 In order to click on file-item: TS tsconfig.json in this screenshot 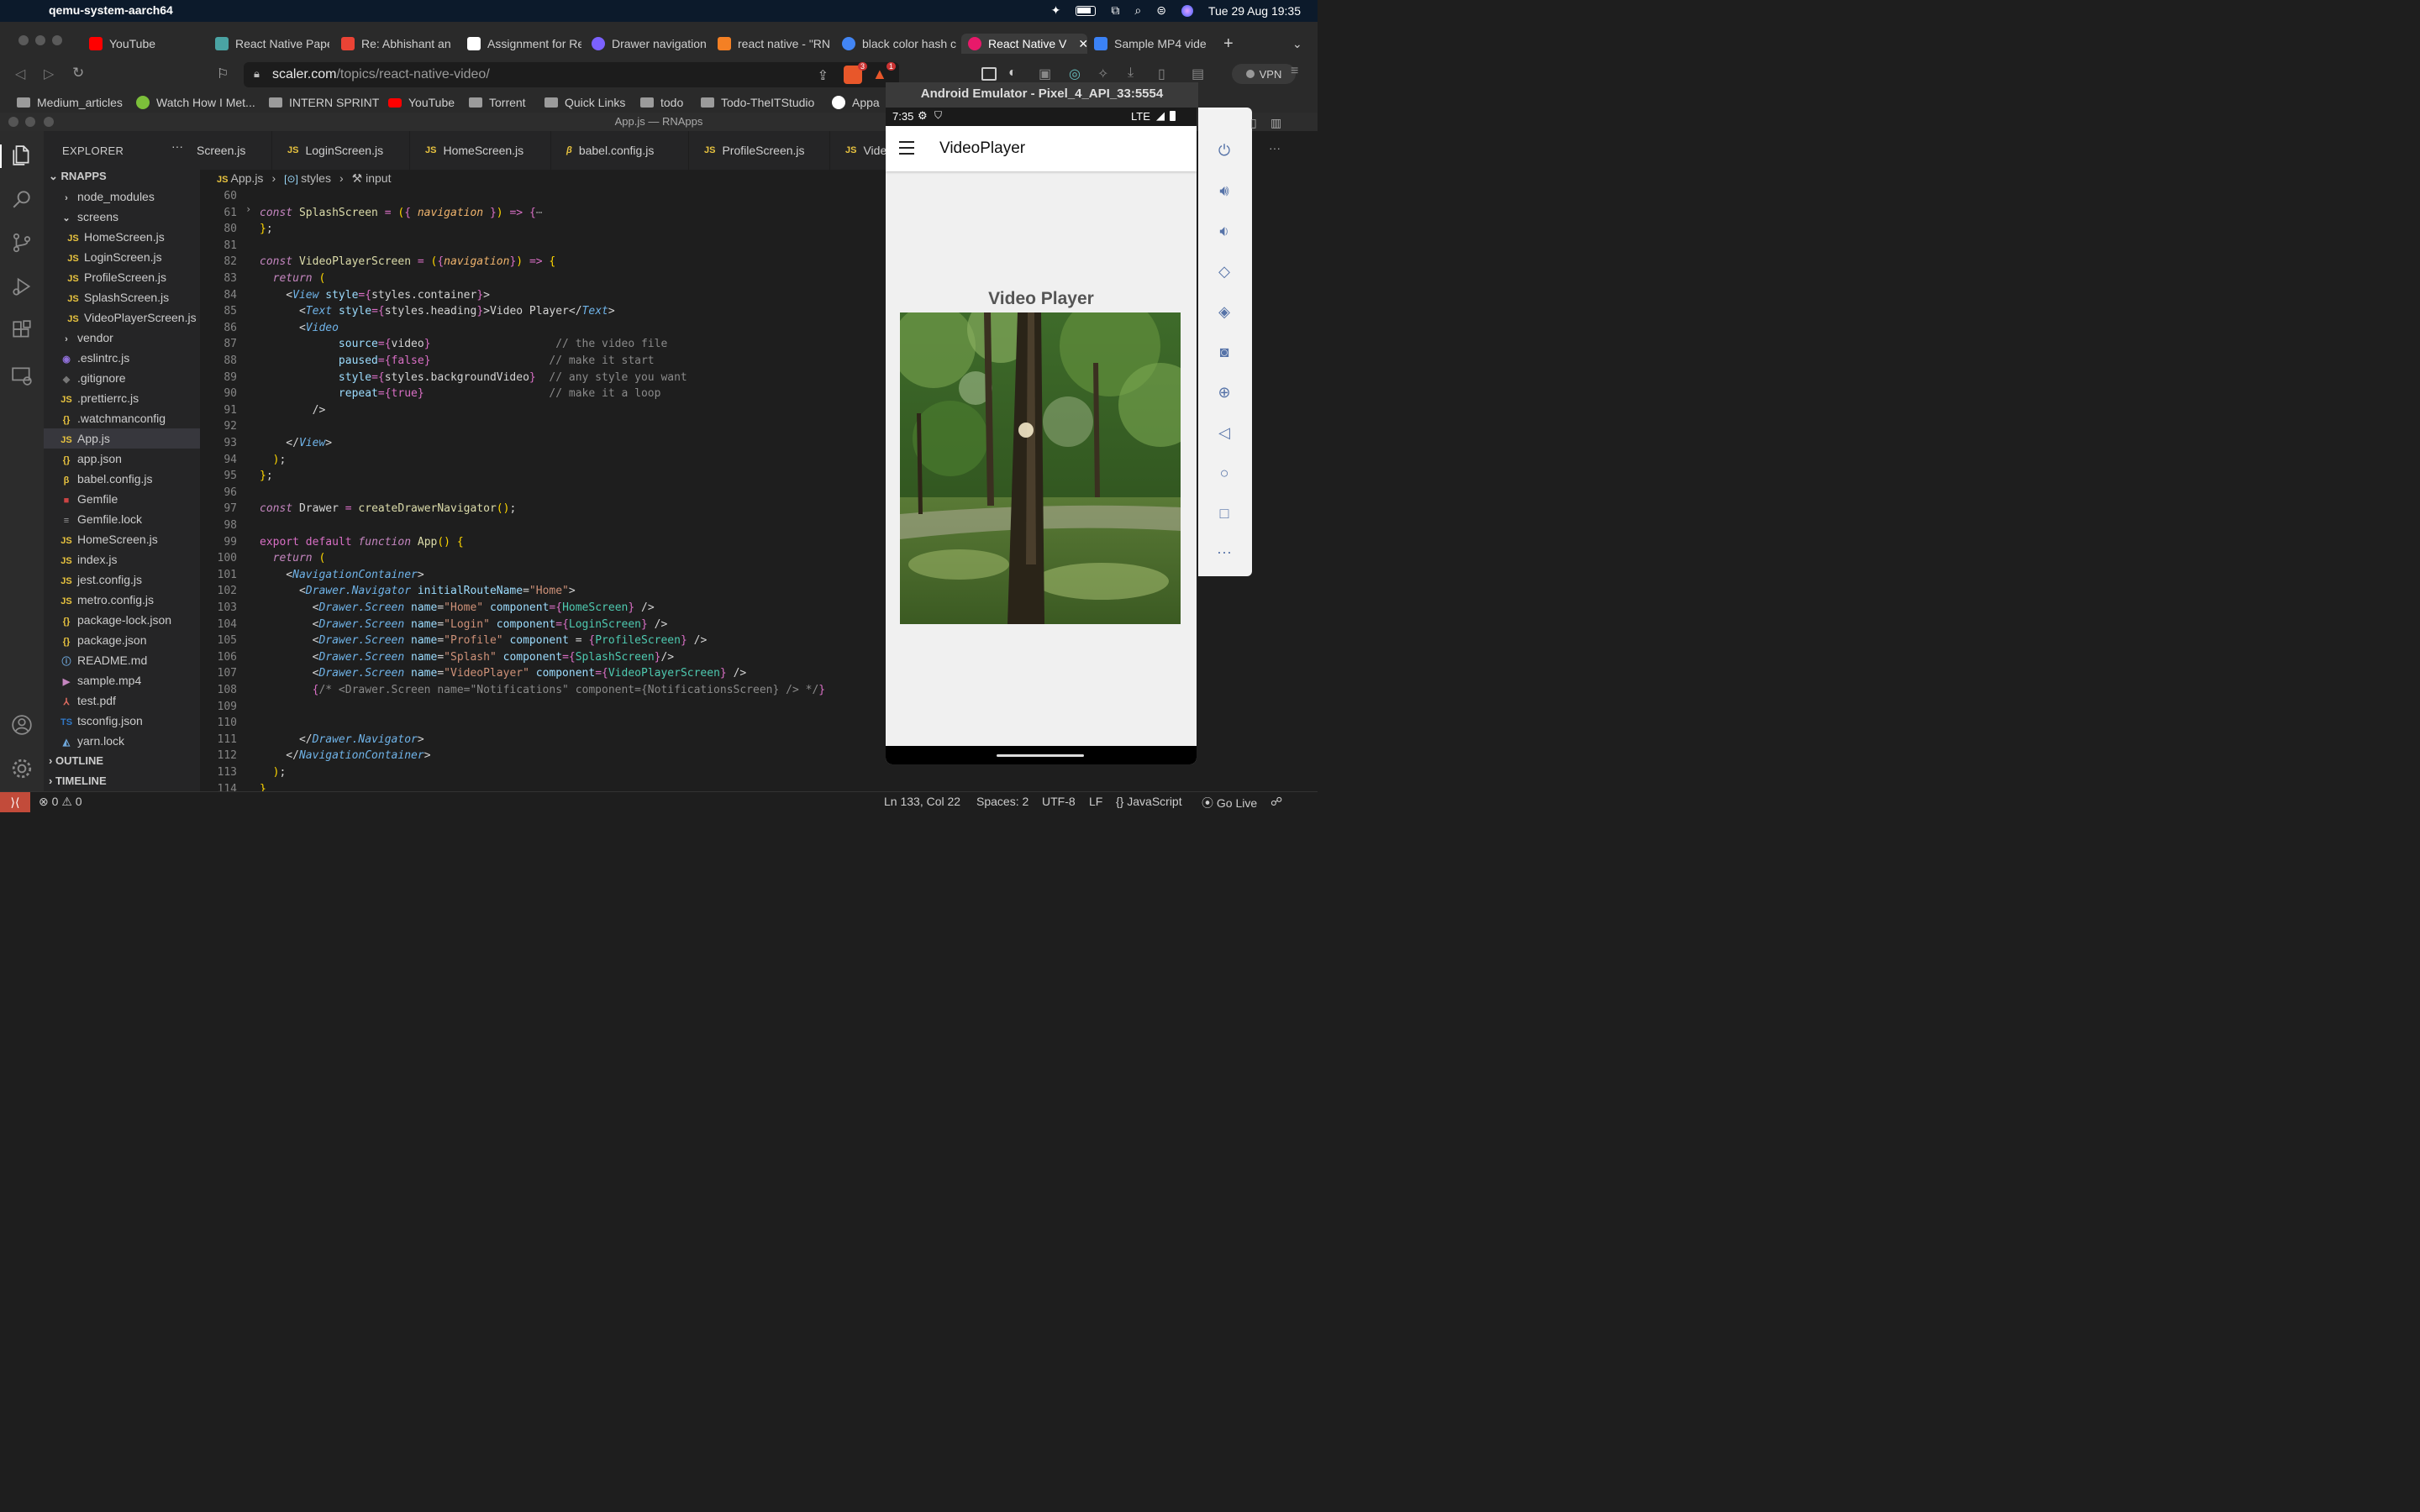, I will do `click(122, 721)`.